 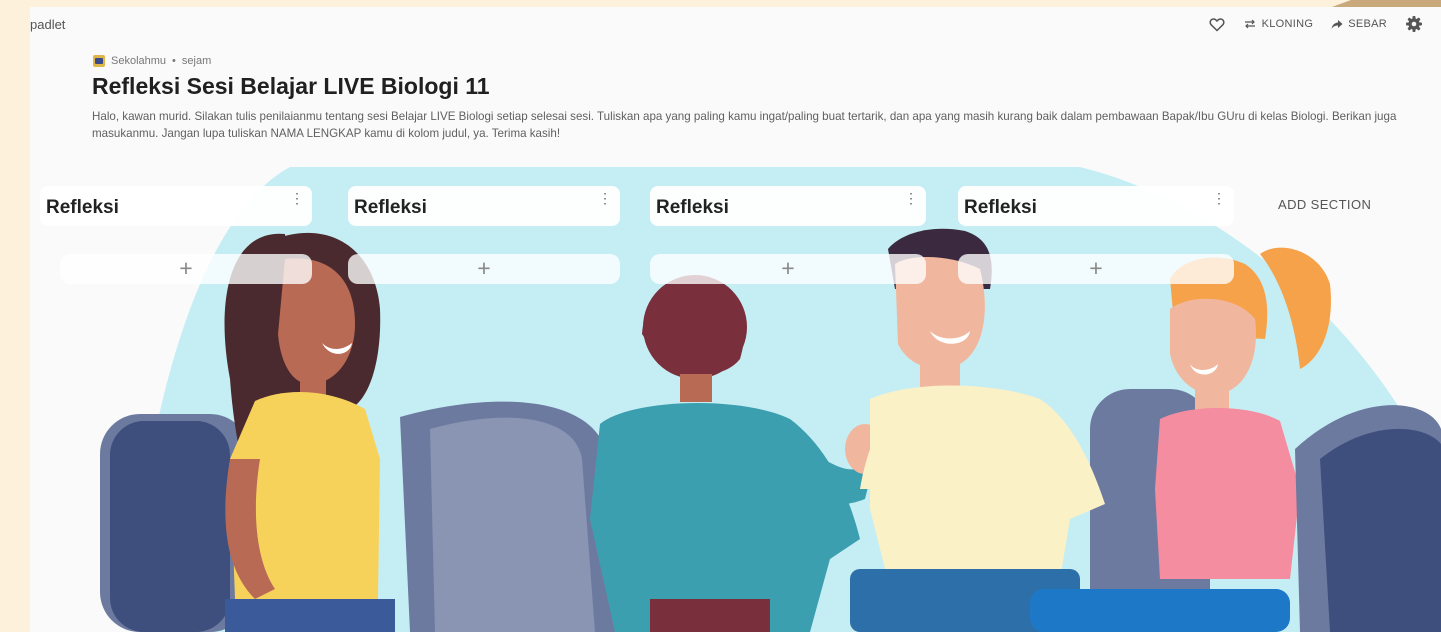 What do you see at coordinates (1287, 24) in the screenshot?
I see `clone-label: KLONING` at bounding box center [1287, 24].